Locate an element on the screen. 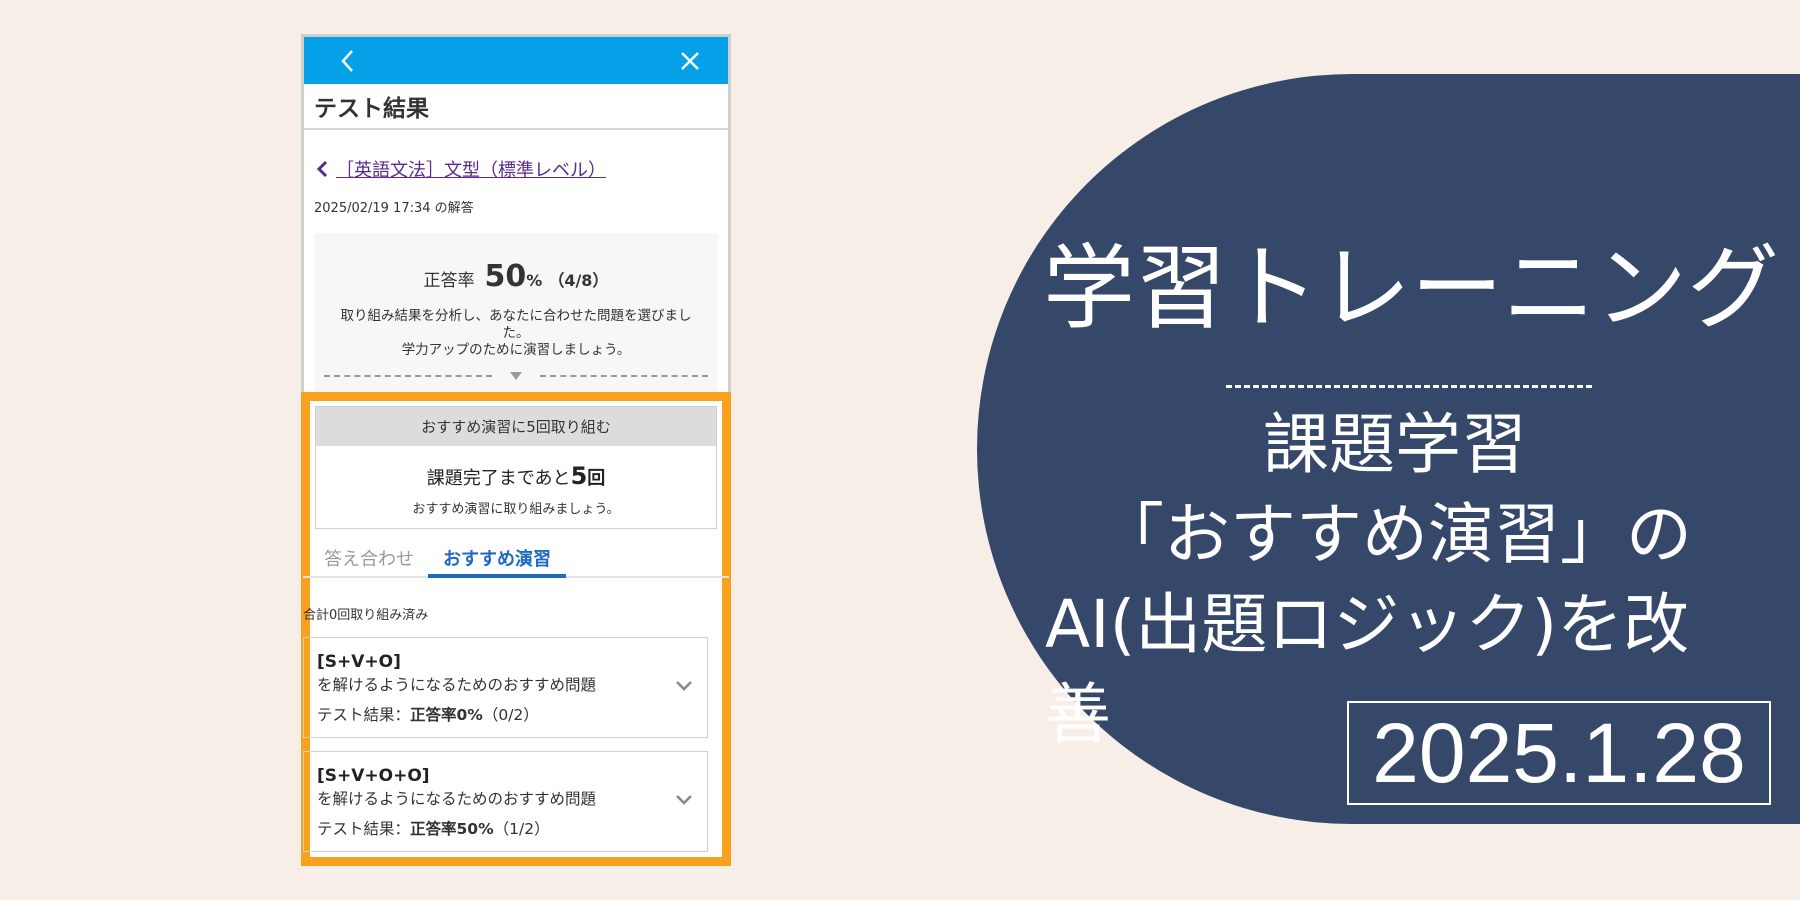  tab-bar: 答え合わせ おすすめ演習 is located at coordinates (516, 560).